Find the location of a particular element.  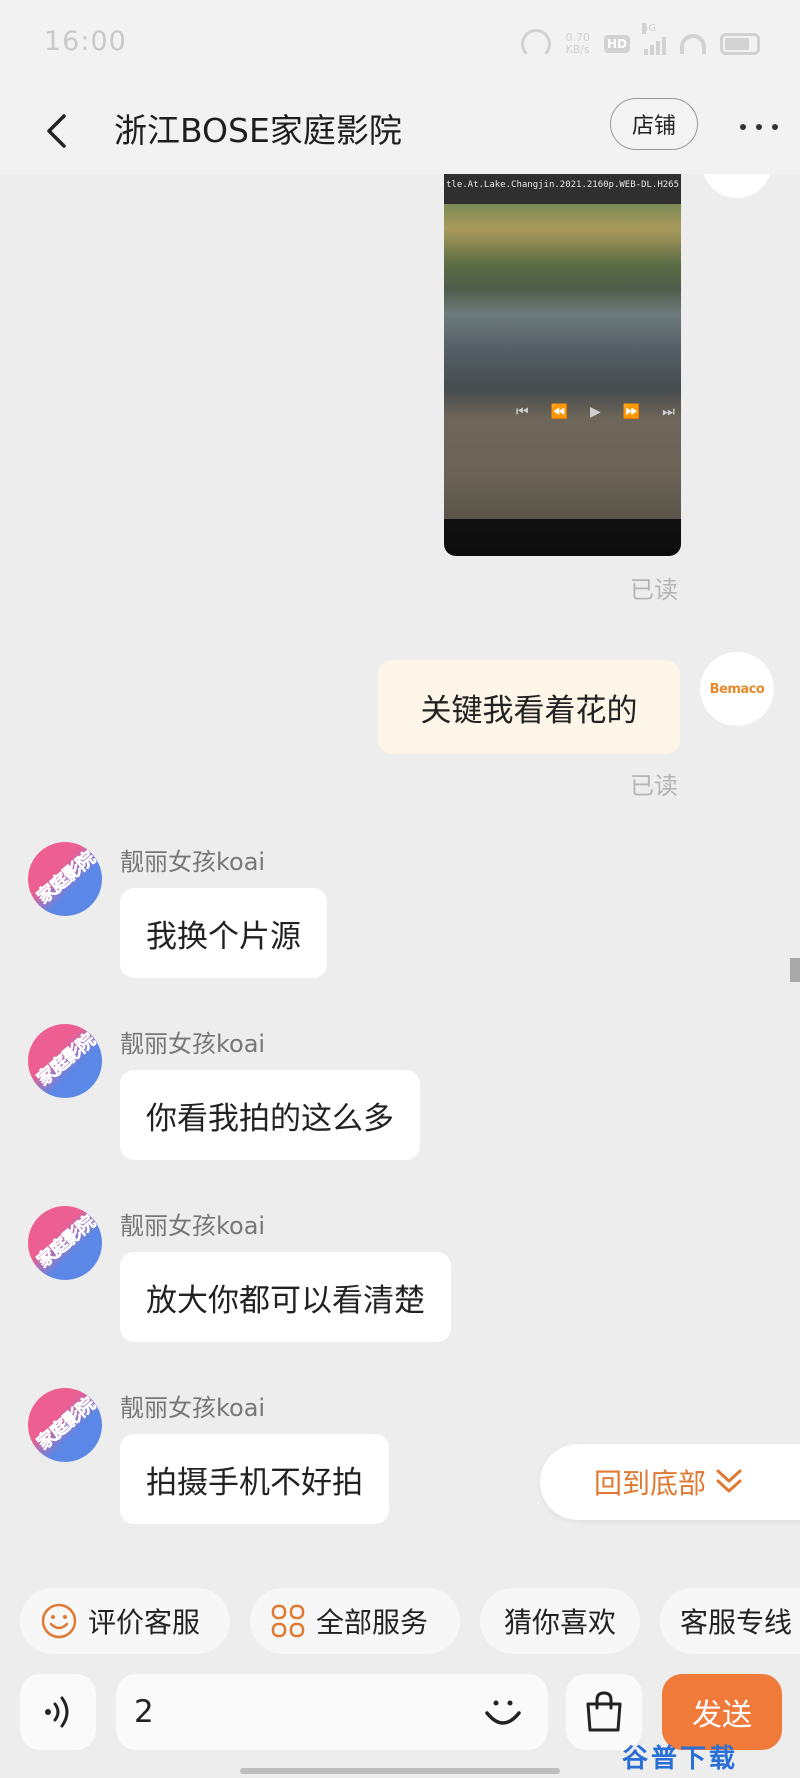

emoji-button is located at coordinates (503, 1711).